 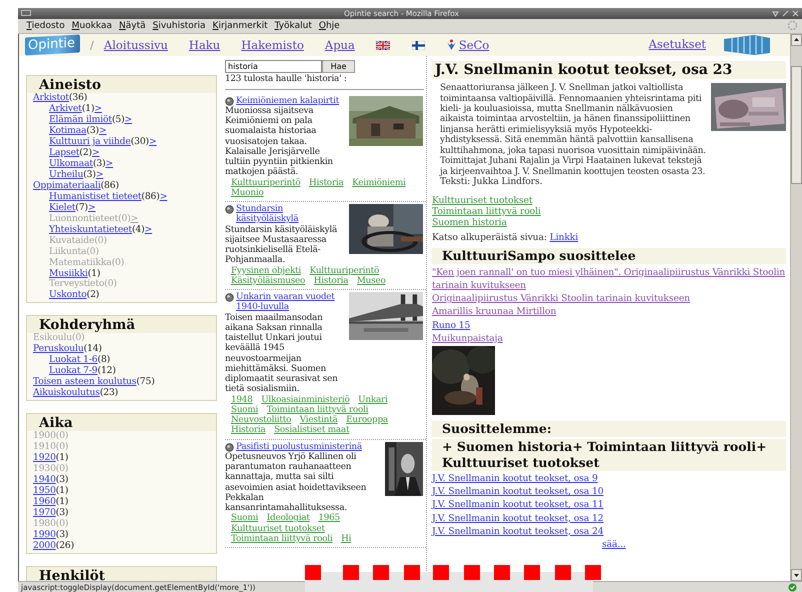 I want to click on tag-link: Sosialistiset maat, so click(x=312, y=430).